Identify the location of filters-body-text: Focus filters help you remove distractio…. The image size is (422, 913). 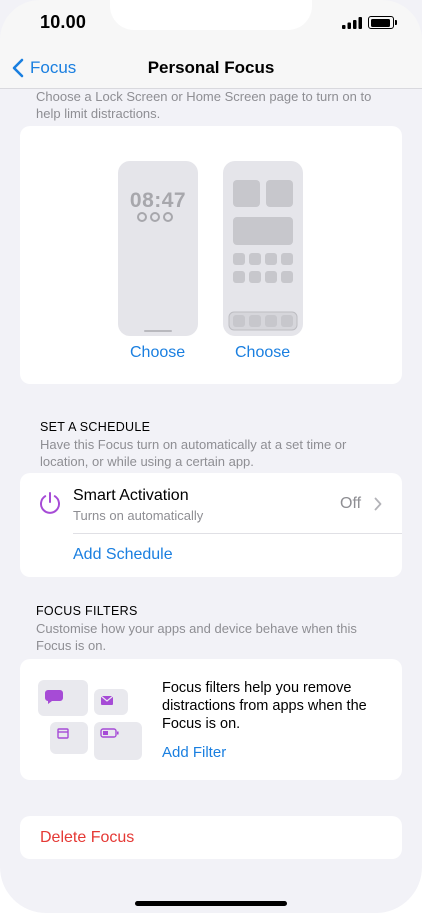
(264, 706).